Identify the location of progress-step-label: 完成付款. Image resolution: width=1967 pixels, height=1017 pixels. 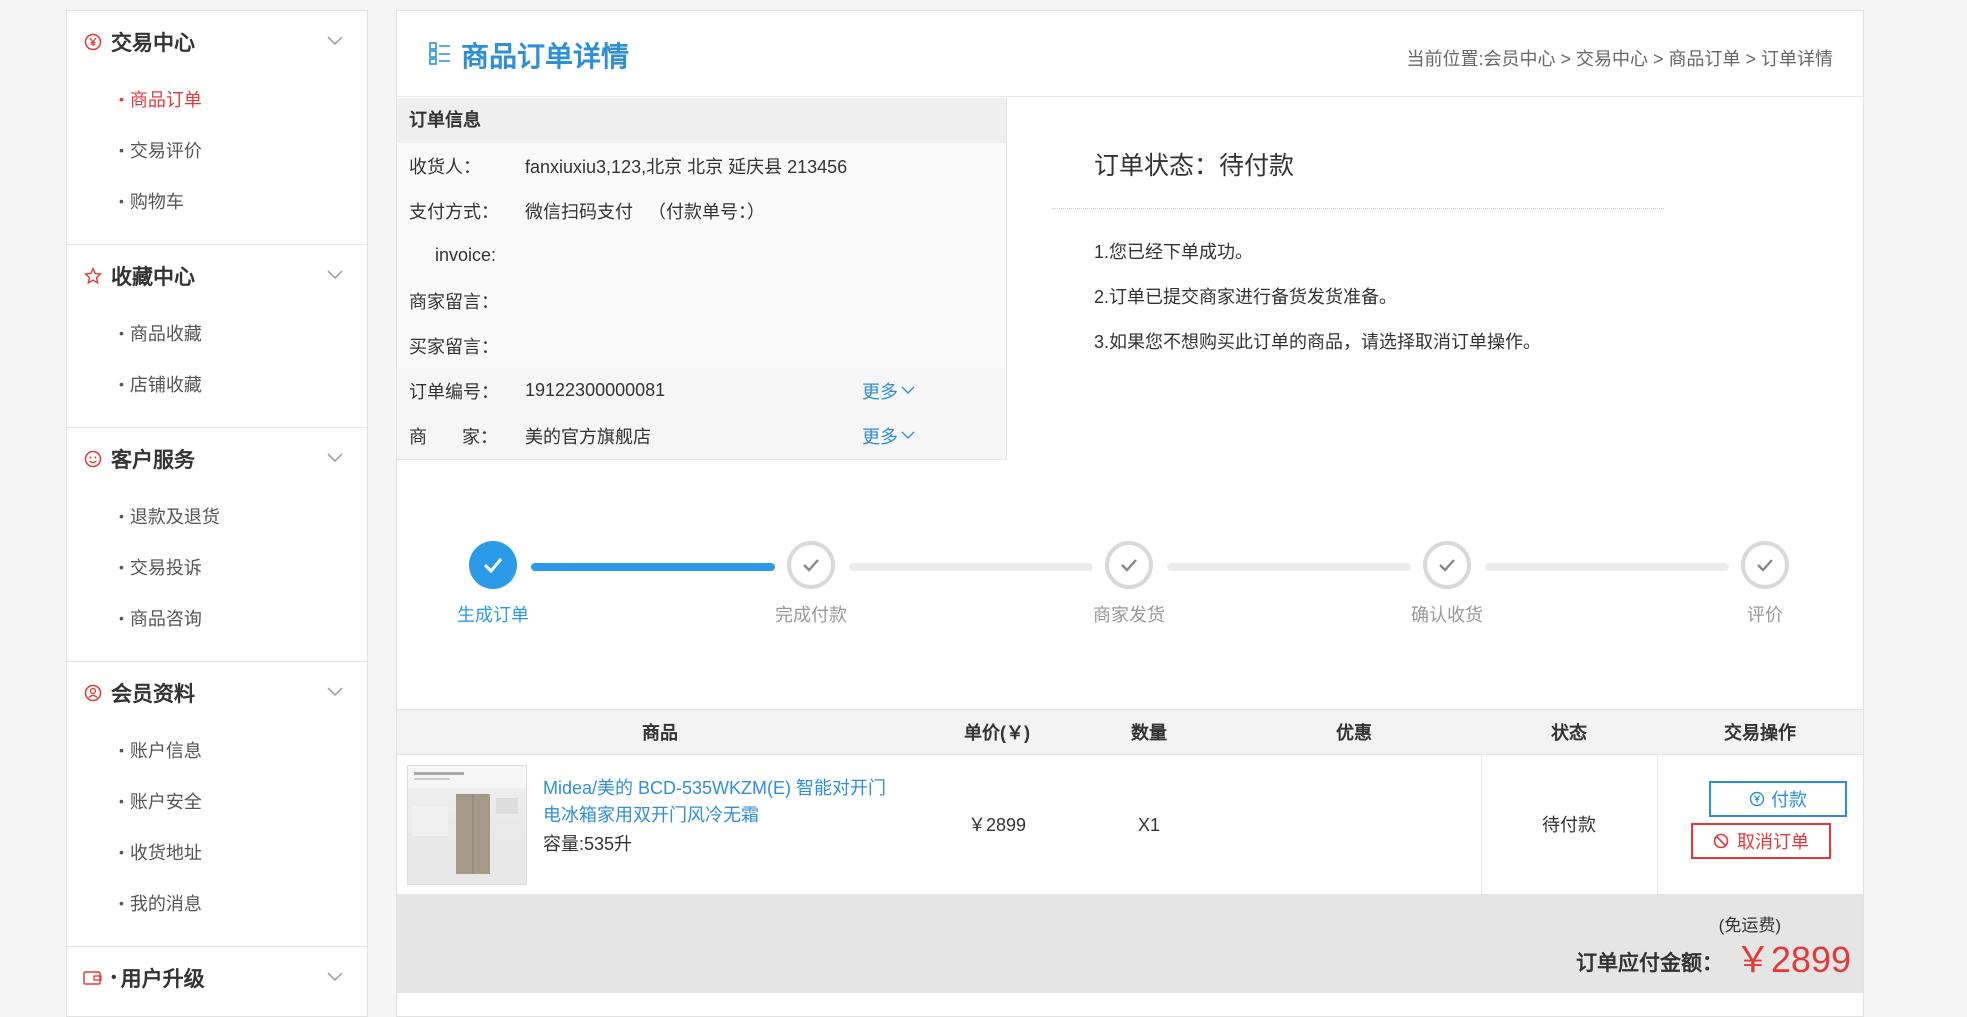
(811, 615).